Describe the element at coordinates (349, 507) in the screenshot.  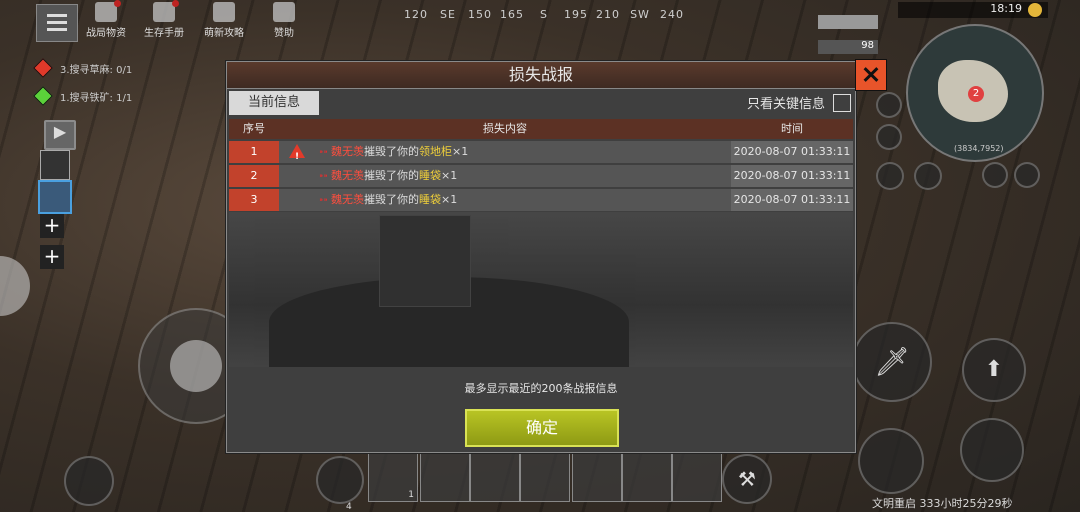
I see `hotbar-page-index: 4` at that location.